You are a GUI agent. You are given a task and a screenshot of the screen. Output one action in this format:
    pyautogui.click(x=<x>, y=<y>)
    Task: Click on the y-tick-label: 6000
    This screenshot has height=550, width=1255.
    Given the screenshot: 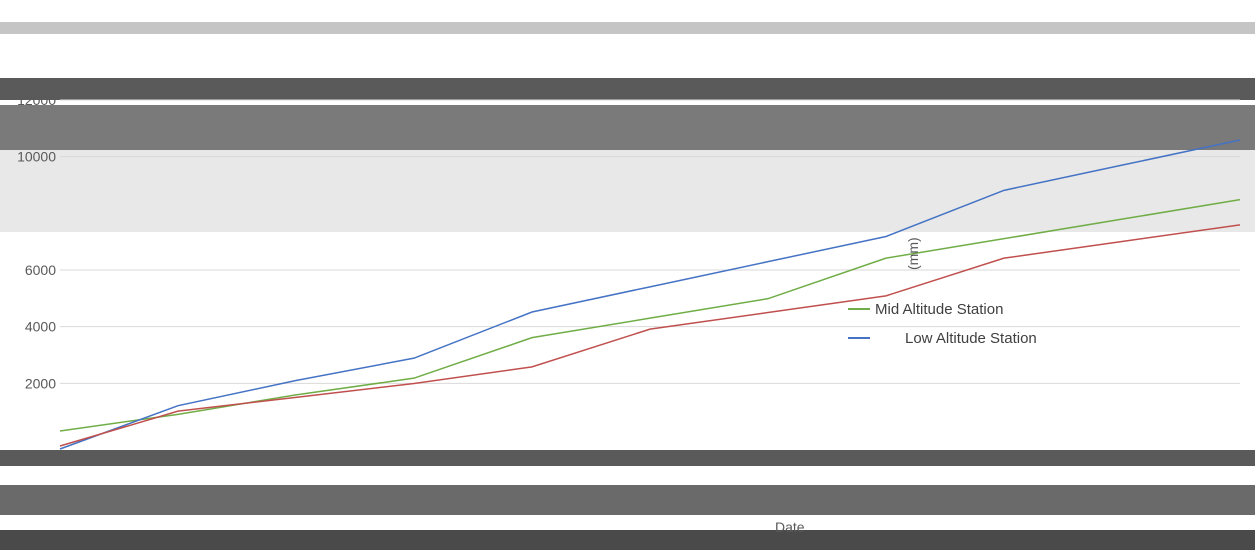 What is the action you would take?
    pyautogui.click(x=40, y=270)
    